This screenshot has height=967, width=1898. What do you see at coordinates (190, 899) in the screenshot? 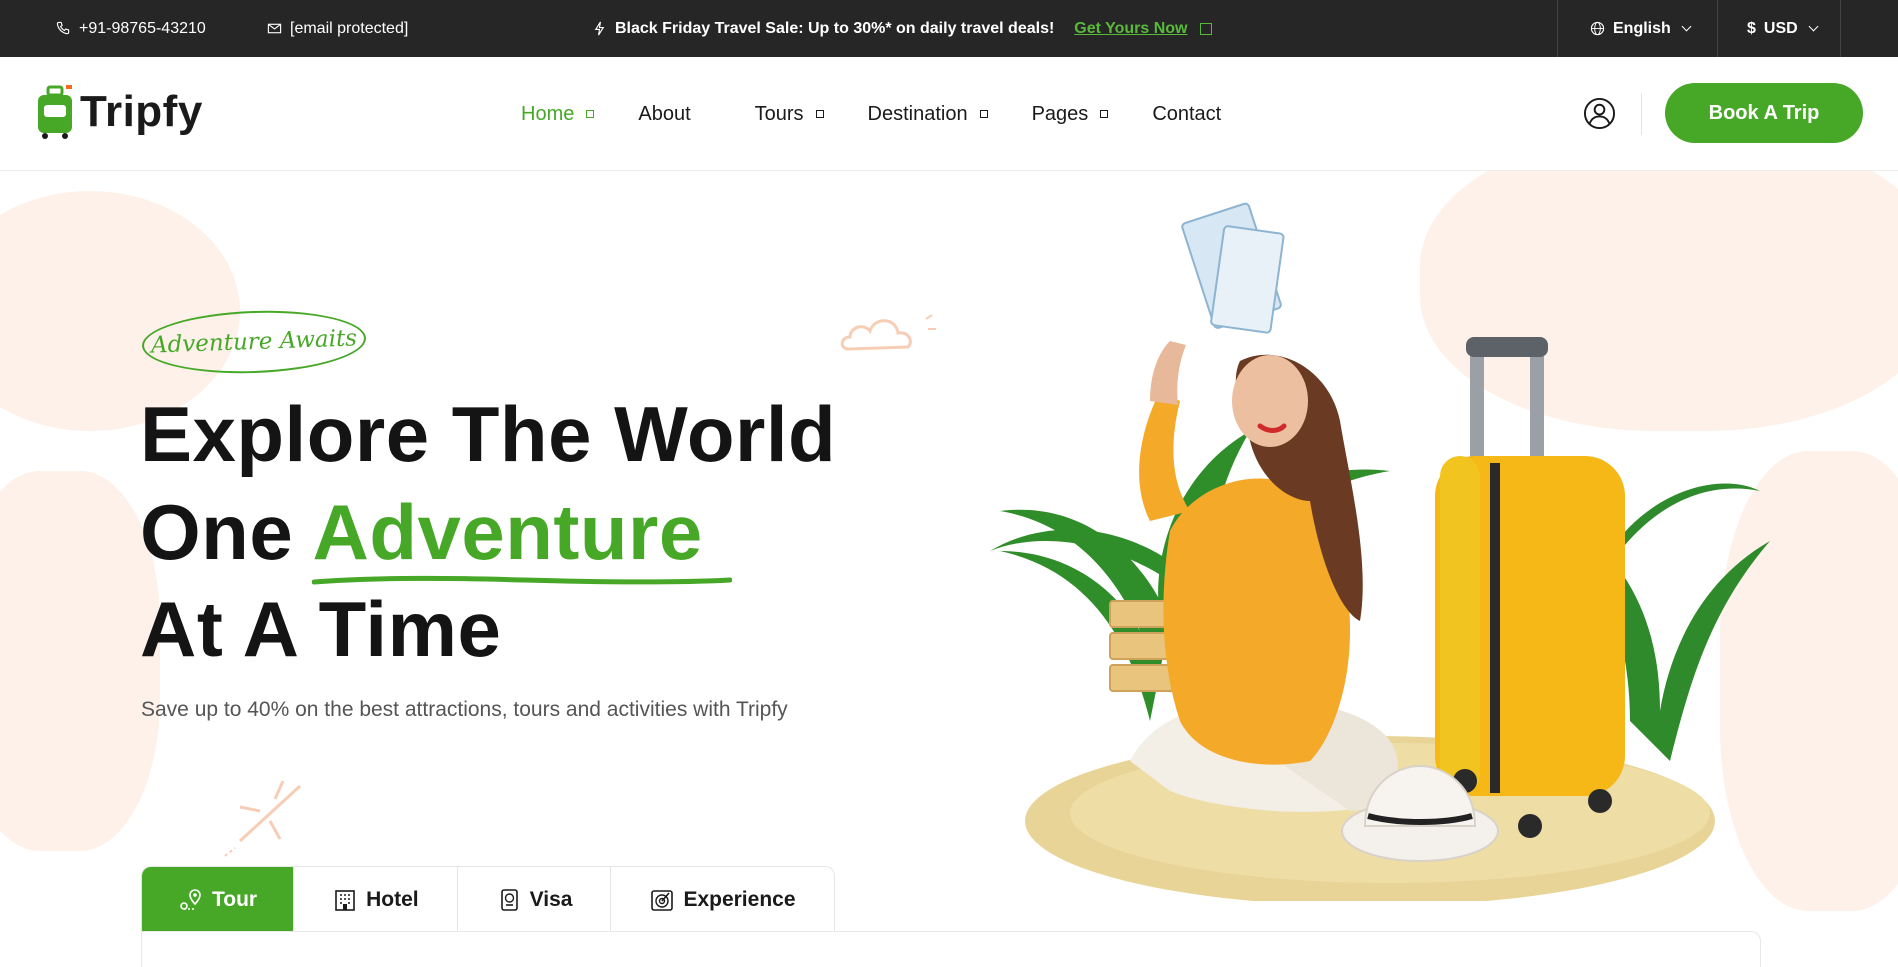
I see `map-pin-icon` at bounding box center [190, 899].